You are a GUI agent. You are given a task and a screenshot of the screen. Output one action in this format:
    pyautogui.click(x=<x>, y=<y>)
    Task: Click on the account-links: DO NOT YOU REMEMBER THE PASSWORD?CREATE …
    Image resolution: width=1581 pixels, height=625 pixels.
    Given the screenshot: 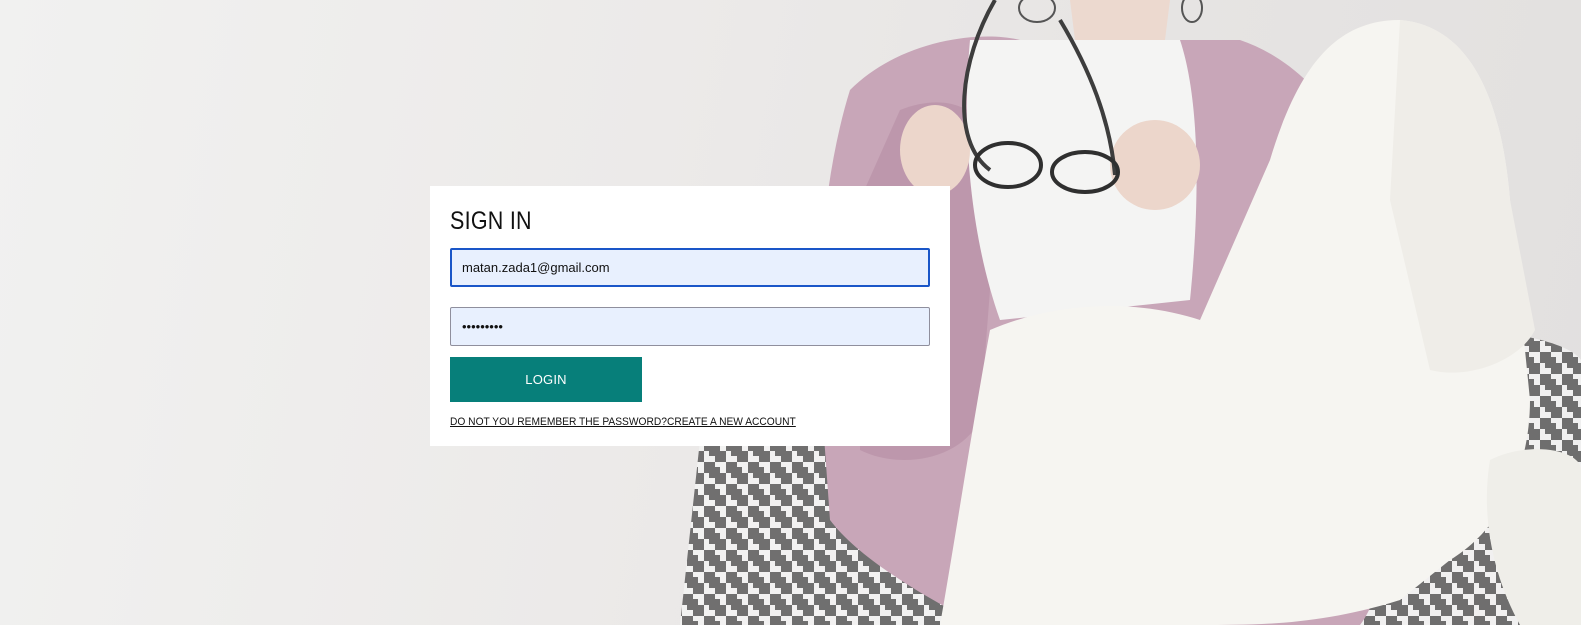 What is the action you would take?
    pyautogui.click(x=673, y=422)
    